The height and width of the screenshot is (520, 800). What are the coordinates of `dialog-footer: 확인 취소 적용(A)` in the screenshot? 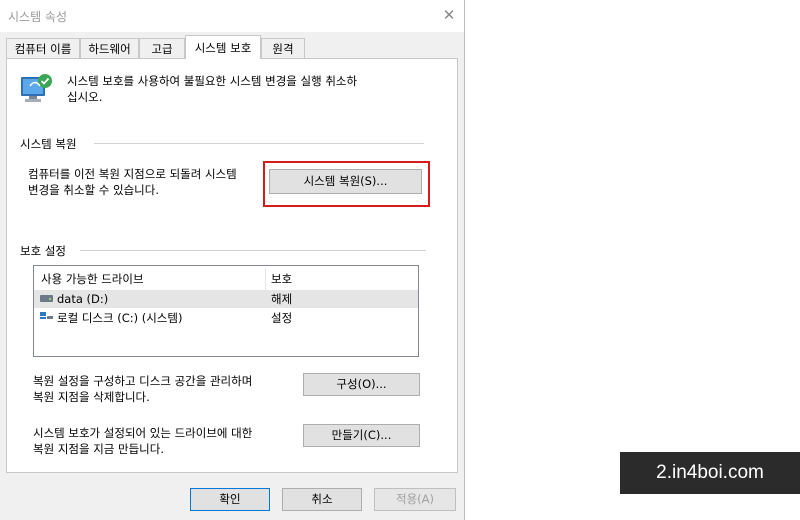 It's located at (232, 496).